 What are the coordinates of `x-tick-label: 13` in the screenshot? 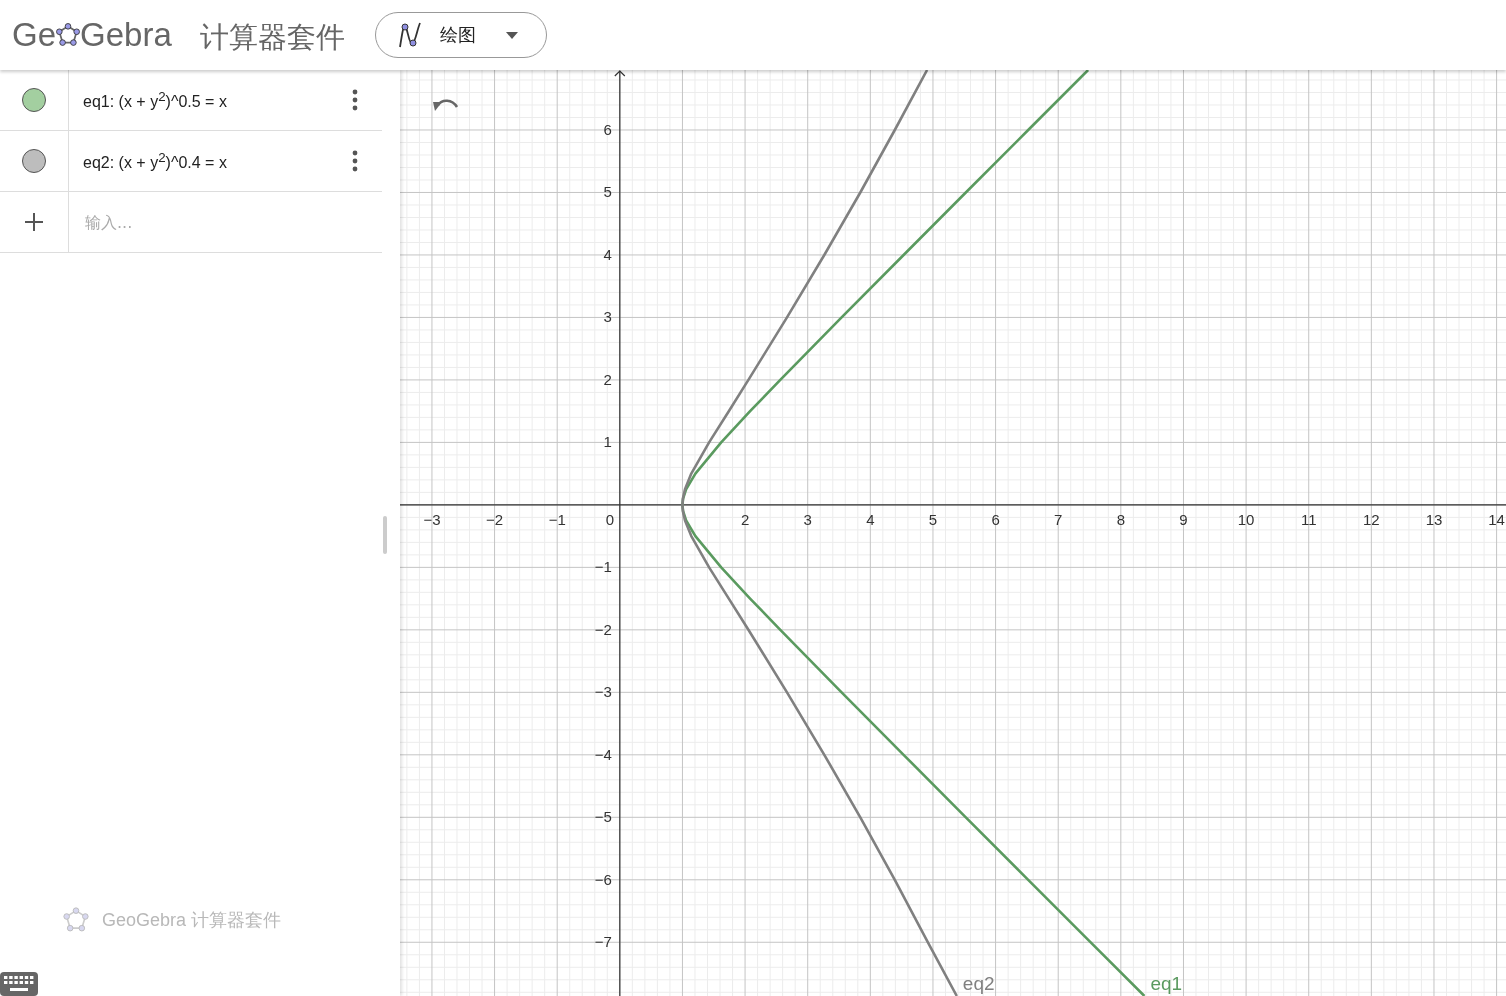 It's located at (1434, 519).